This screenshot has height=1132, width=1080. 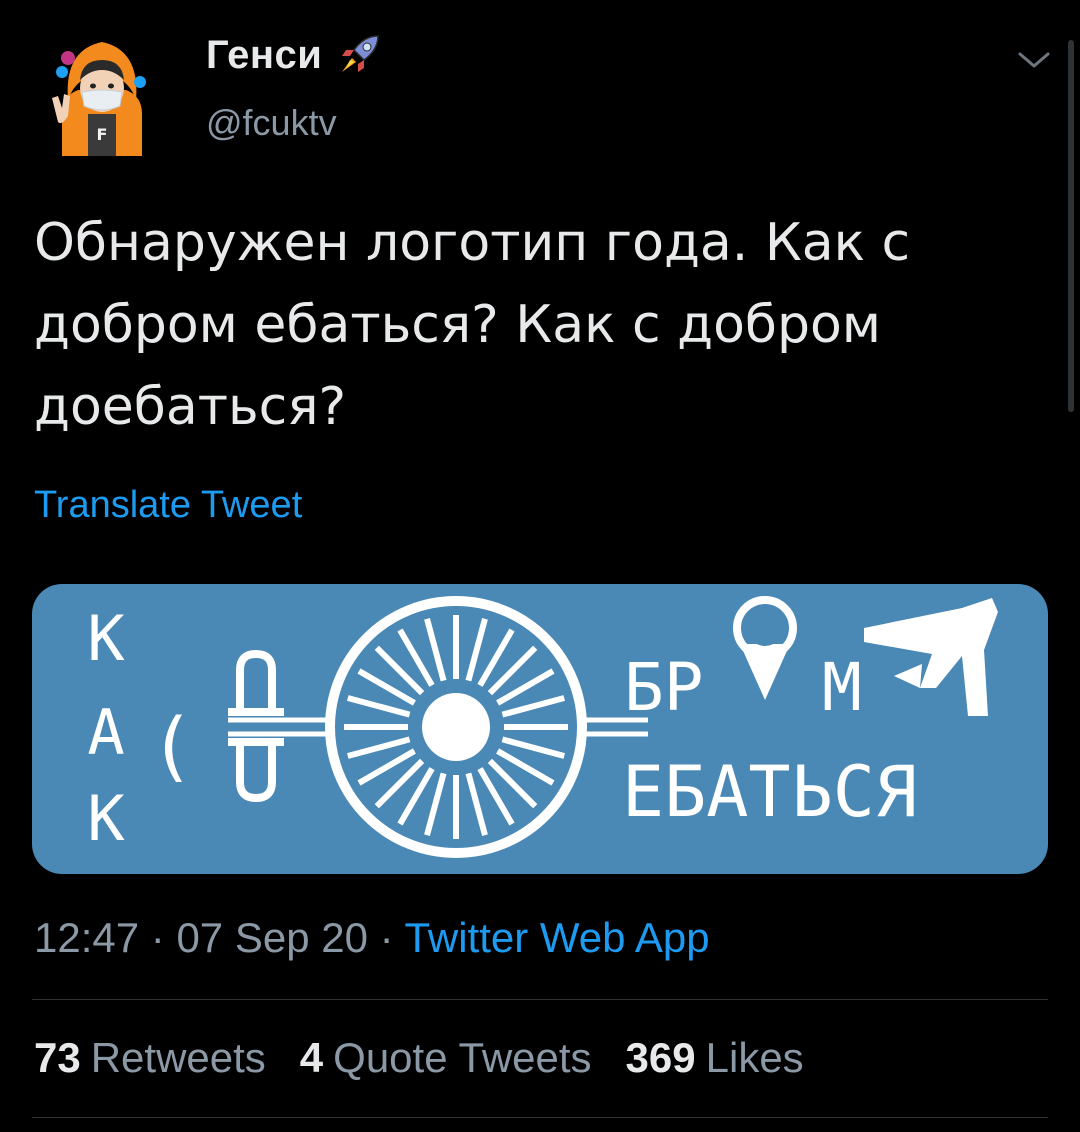 I want to click on tweet-timestamp-row: 12:47 · 07 Sep 20 · Twitter Web App, so click(x=372, y=938).